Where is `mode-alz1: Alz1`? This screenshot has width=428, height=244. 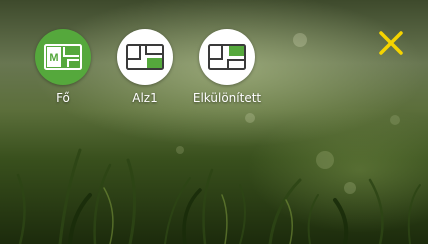 mode-alz1: Alz1 is located at coordinates (145, 67).